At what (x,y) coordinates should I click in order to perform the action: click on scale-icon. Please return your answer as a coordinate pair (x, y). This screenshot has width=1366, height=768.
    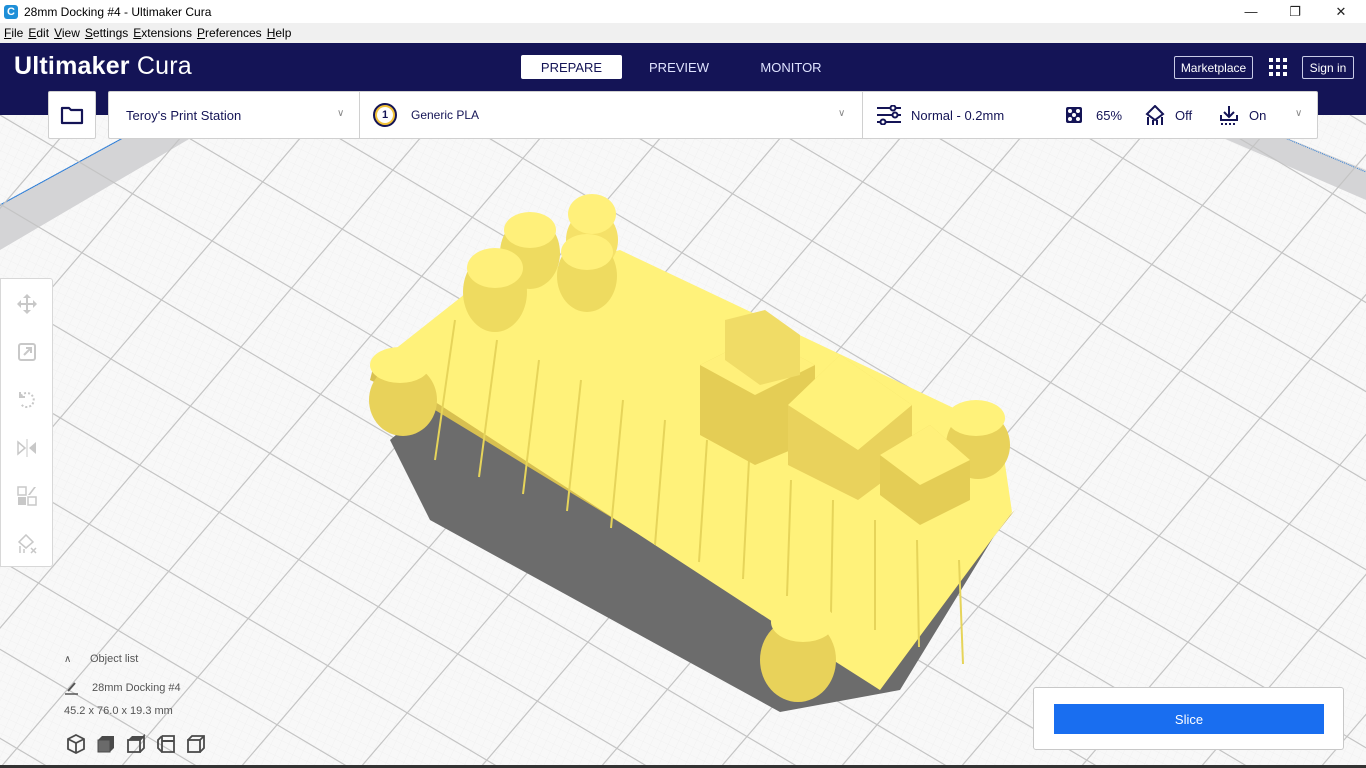
    Looking at the image, I should click on (27, 352).